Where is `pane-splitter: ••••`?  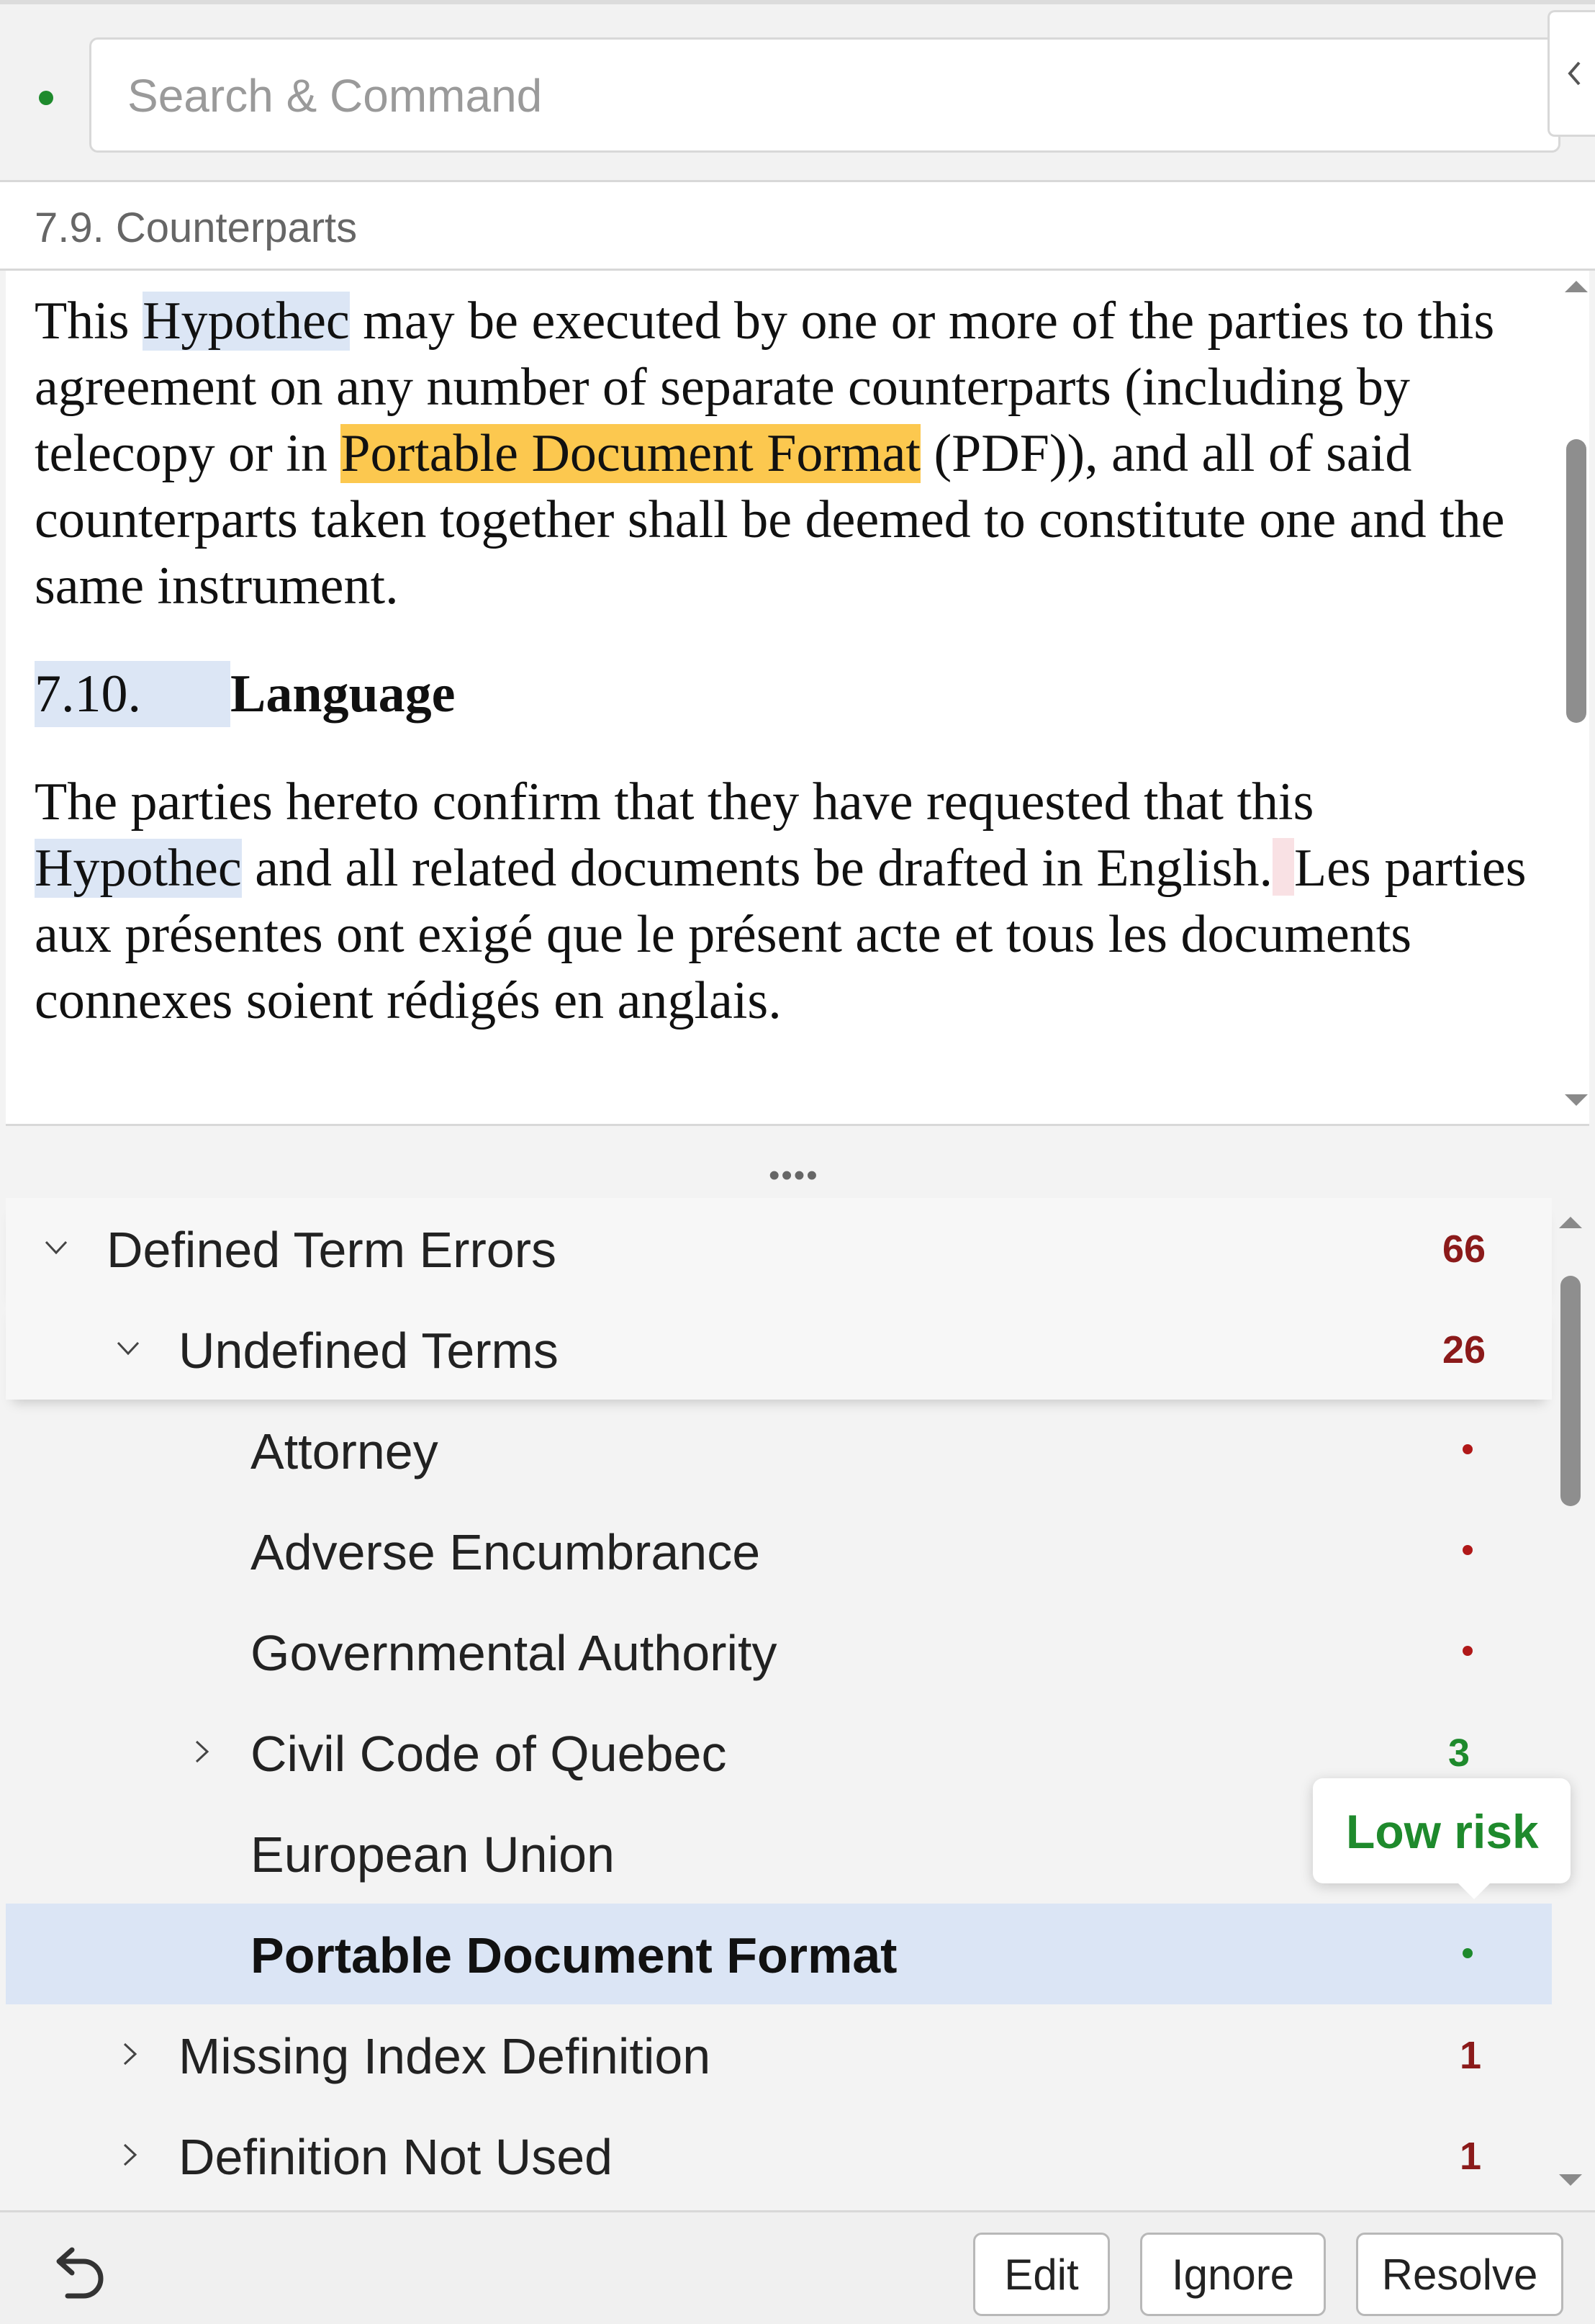
pane-splitter: •••• is located at coordinates (797, 1165).